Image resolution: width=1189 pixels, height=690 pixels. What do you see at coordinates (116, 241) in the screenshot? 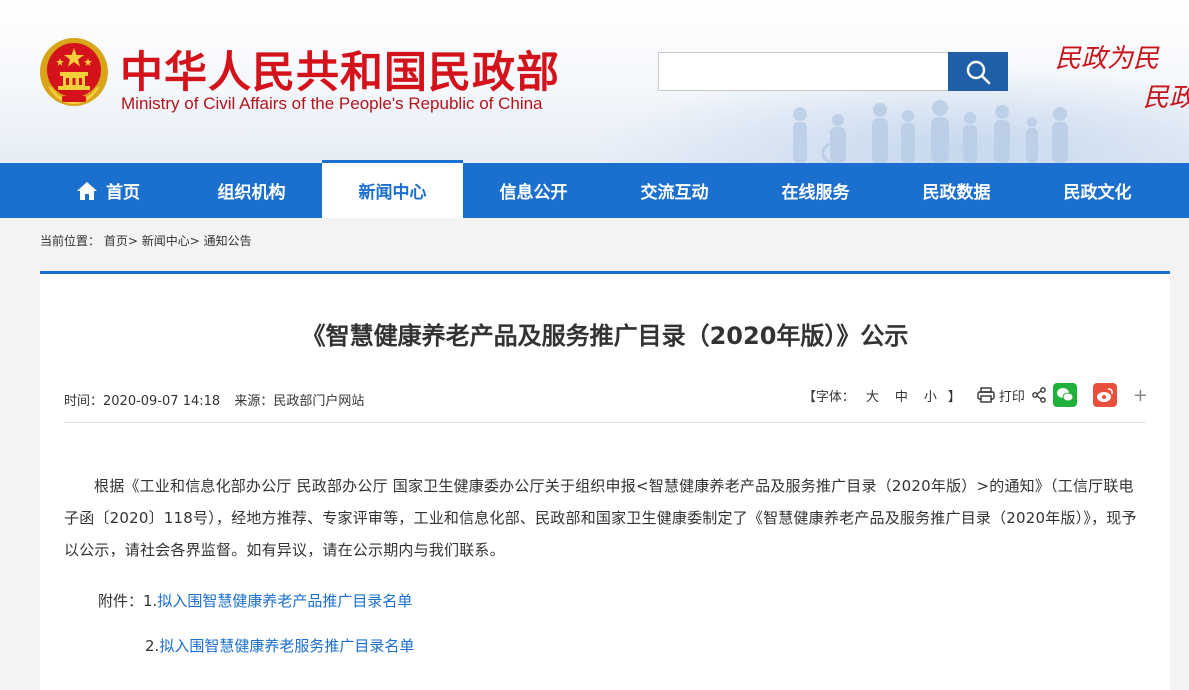
I see `breadcrumb-home-link: 首页` at bounding box center [116, 241].